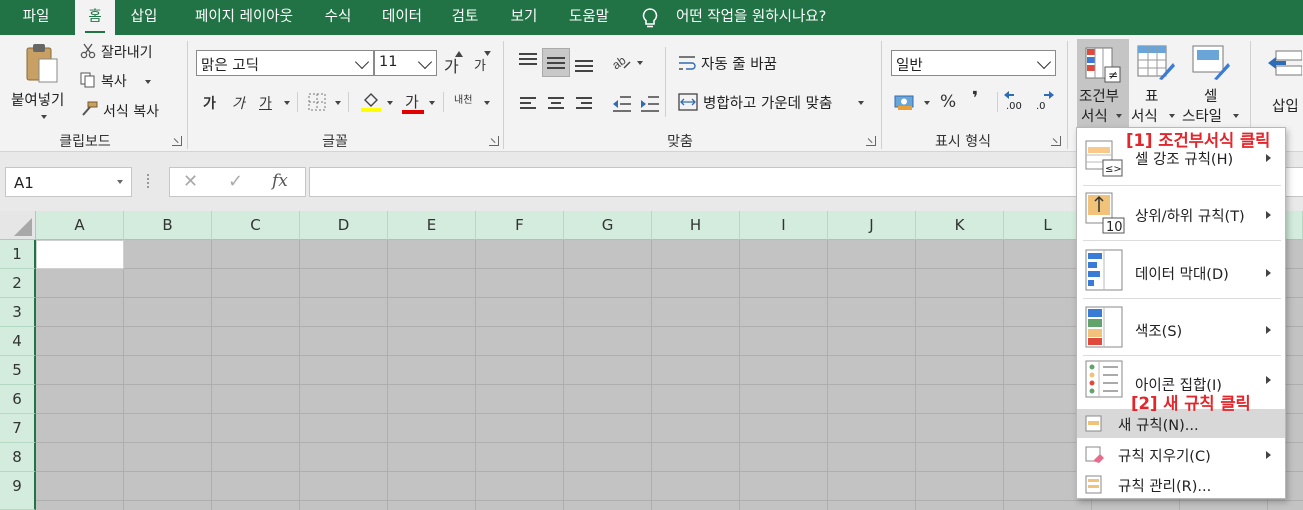 Image resolution: width=1303 pixels, height=510 pixels. What do you see at coordinates (871, 141) in the screenshot?
I see `alignment-launcher-icon` at bounding box center [871, 141].